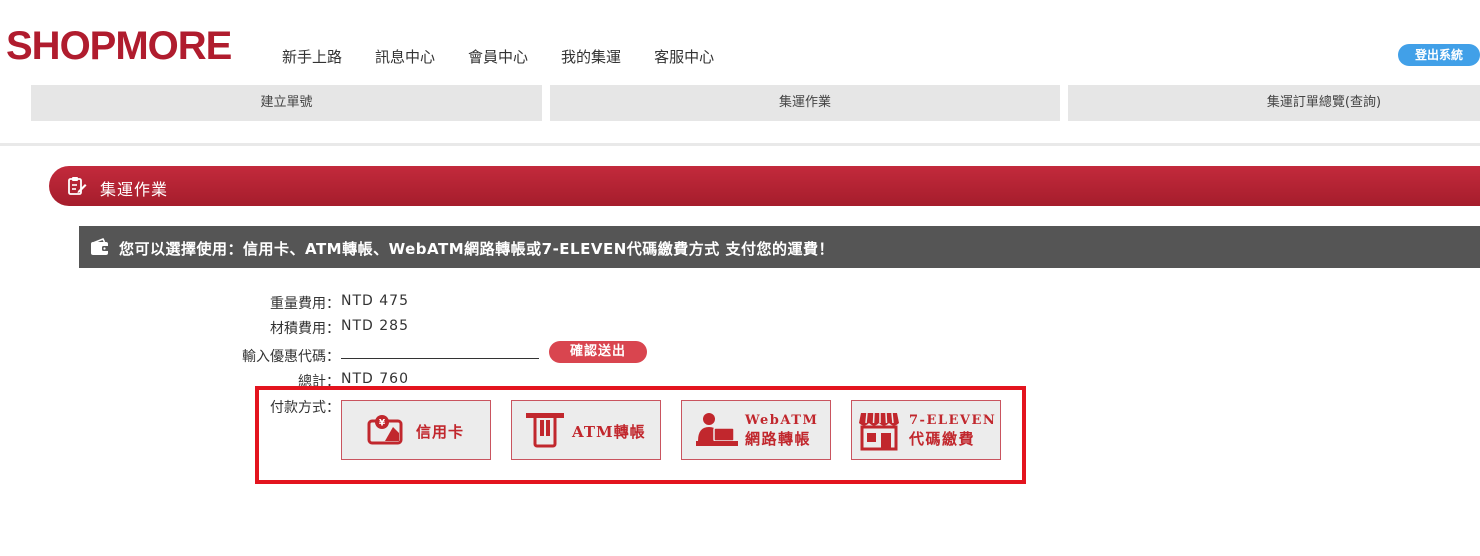  I want to click on nav-beginner-guide: 新手上路, so click(312, 56).